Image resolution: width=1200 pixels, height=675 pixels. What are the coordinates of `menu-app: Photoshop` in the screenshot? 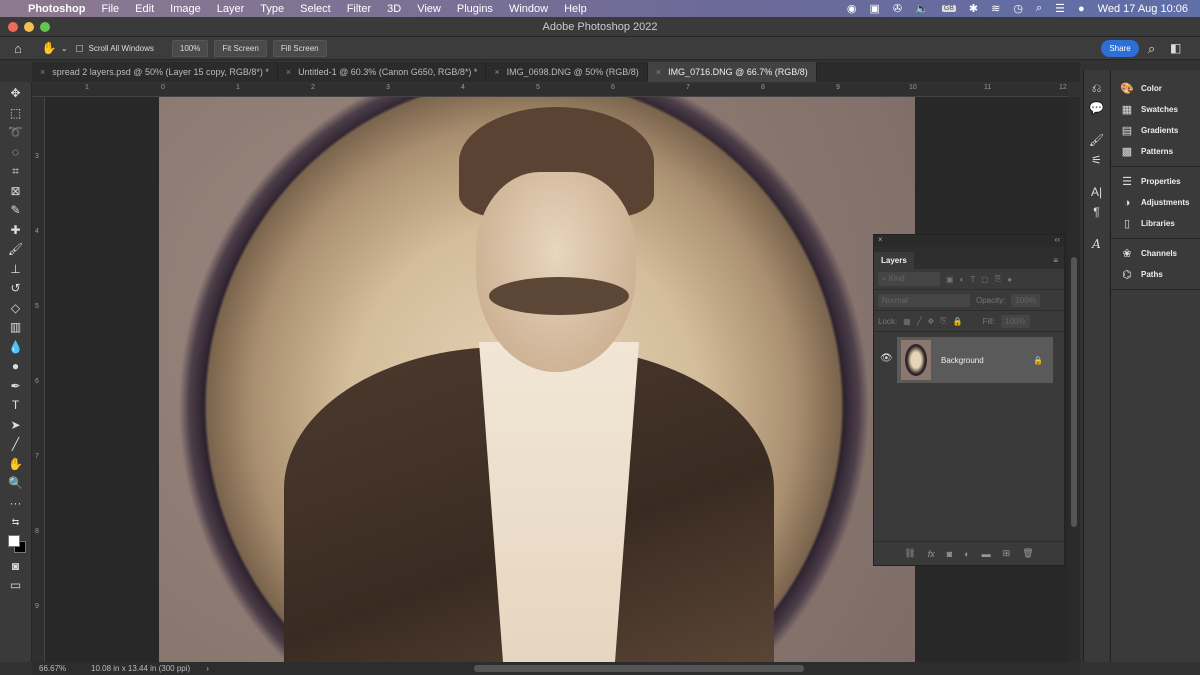 It's located at (56, 9).